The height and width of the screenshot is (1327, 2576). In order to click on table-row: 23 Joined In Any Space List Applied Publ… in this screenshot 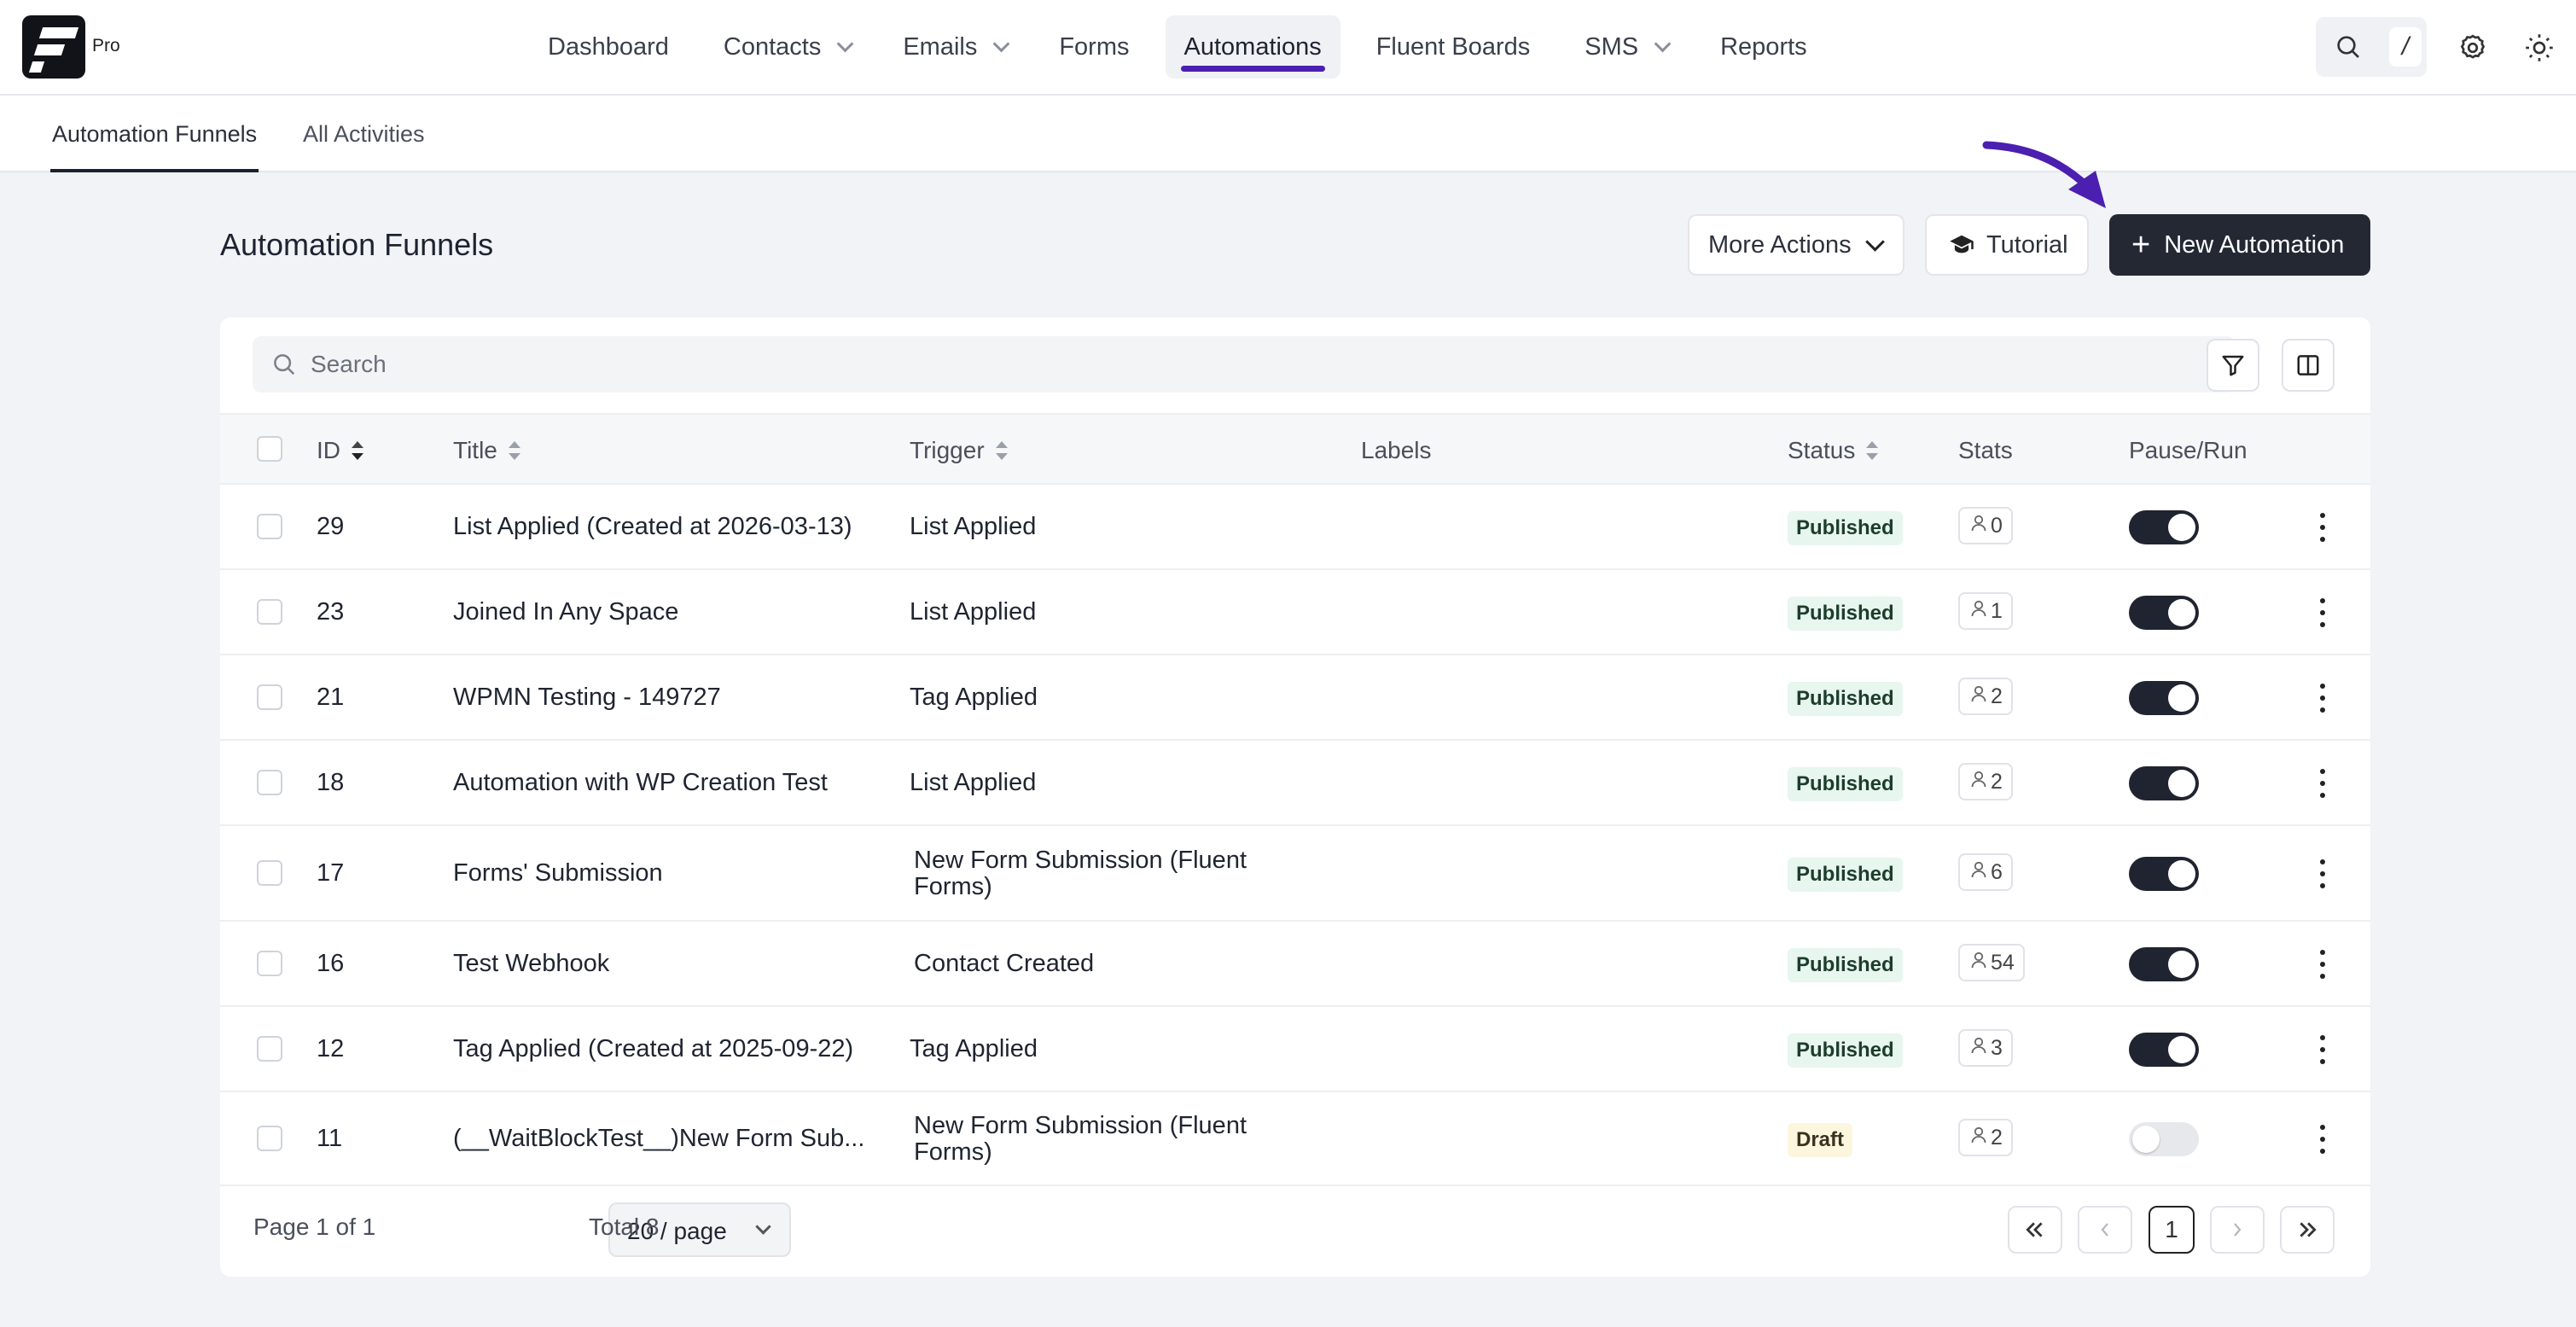, I will do `click(1295, 612)`.